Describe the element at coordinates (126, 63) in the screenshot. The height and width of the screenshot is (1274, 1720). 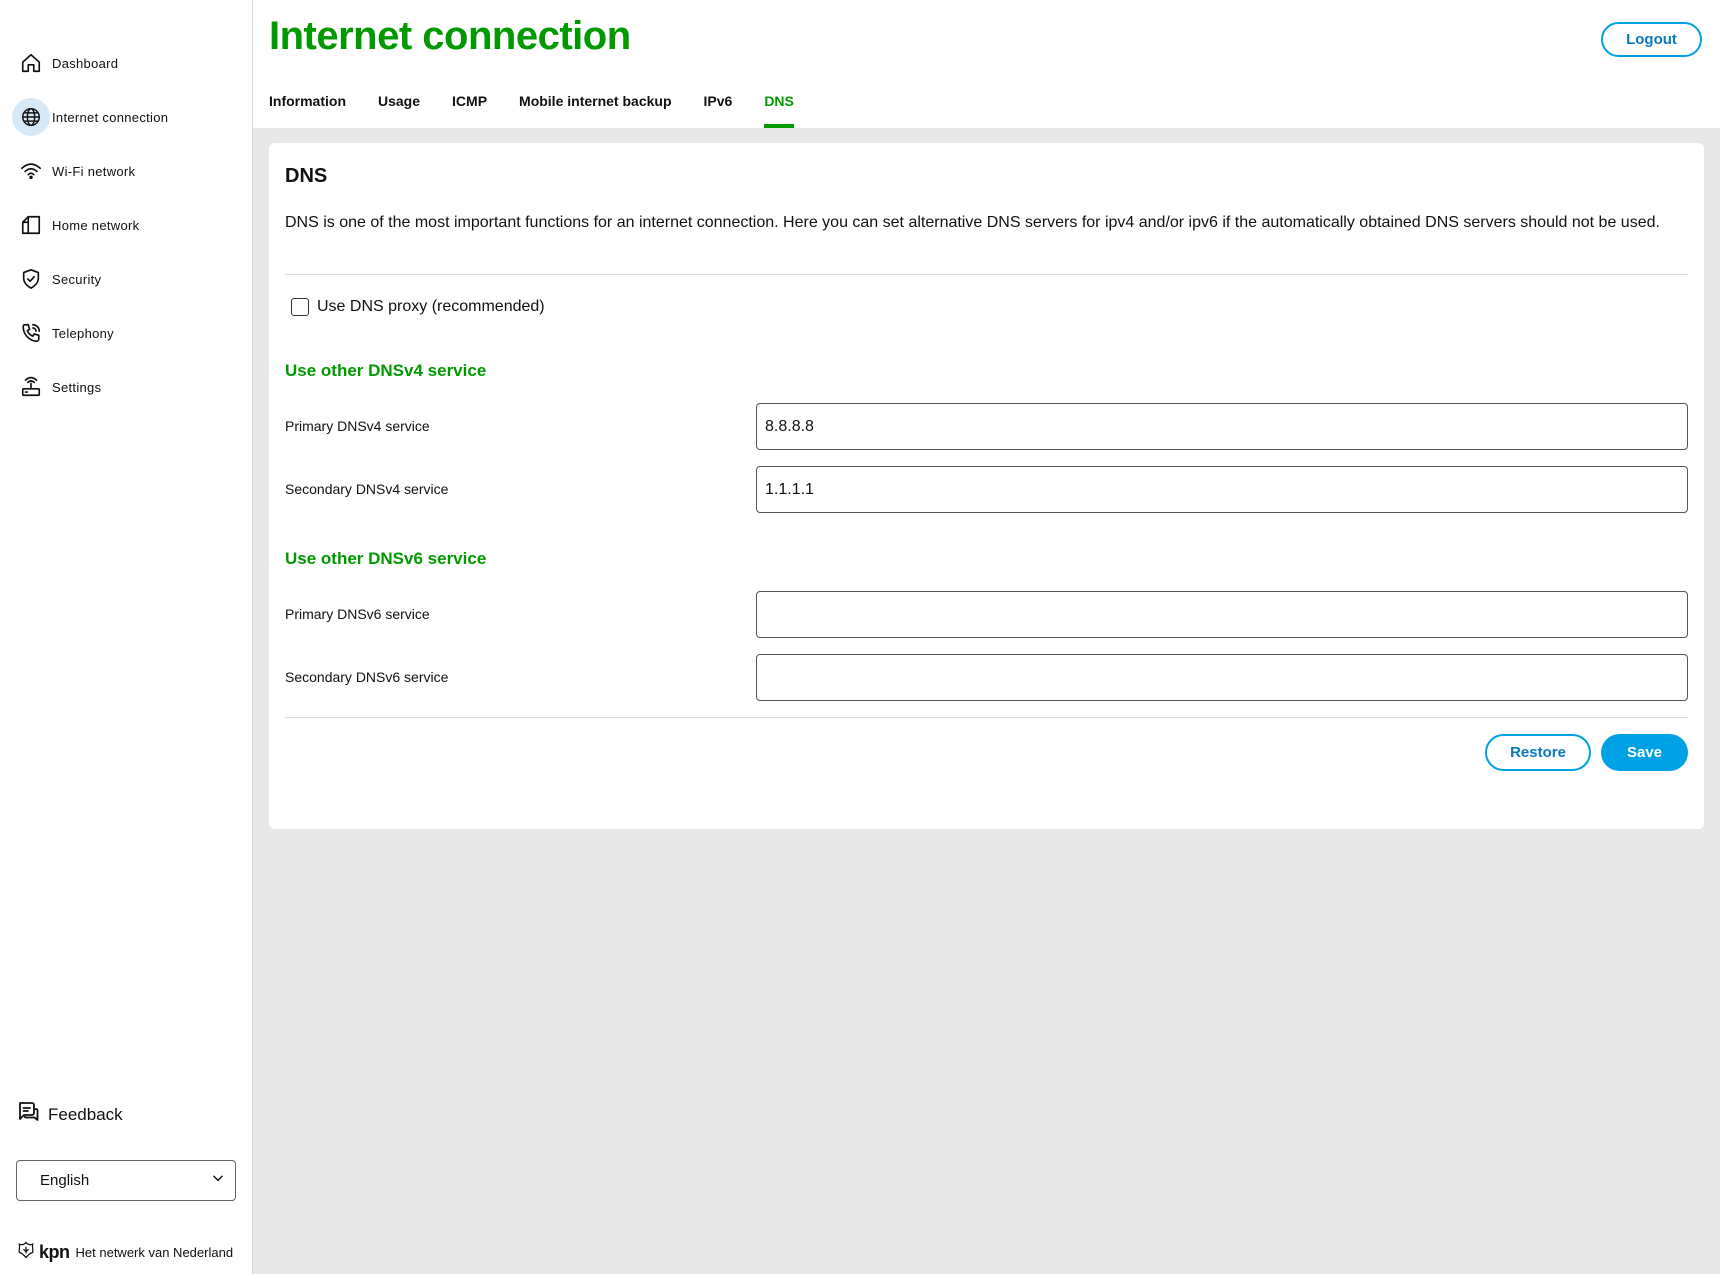
I see `sidebar-item-dashboard: Dashboard` at that location.